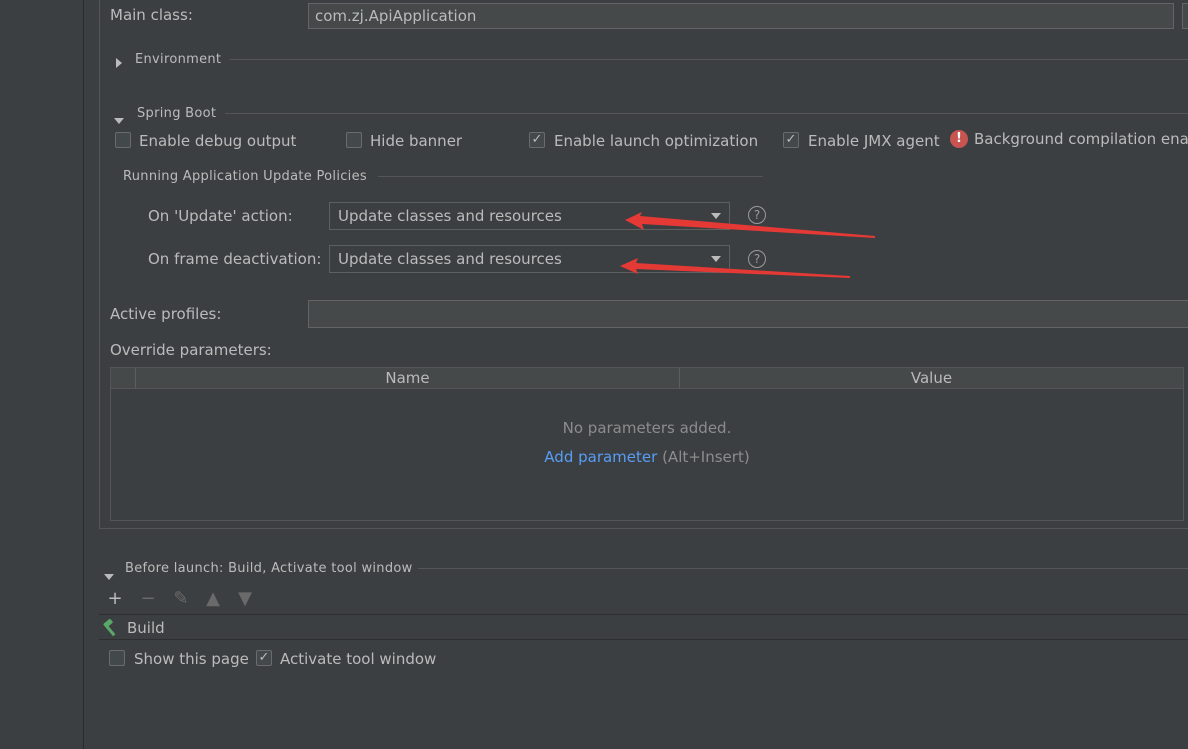  What do you see at coordinates (220, 216) in the screenshot?
I see `on-update-label: On 'Update' action:` at bounding box center [220, 216].